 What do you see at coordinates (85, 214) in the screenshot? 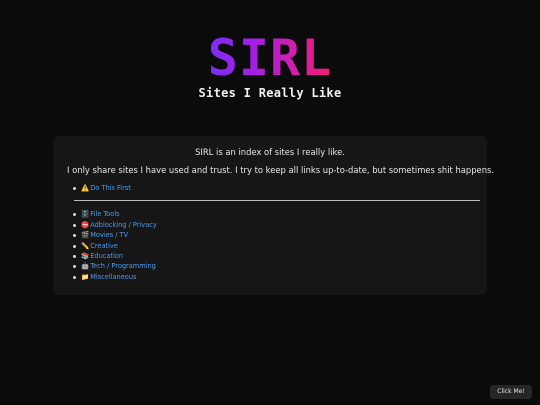
I see `file-cabinet-icon: 🗄️` at bounding box center [85, 214].